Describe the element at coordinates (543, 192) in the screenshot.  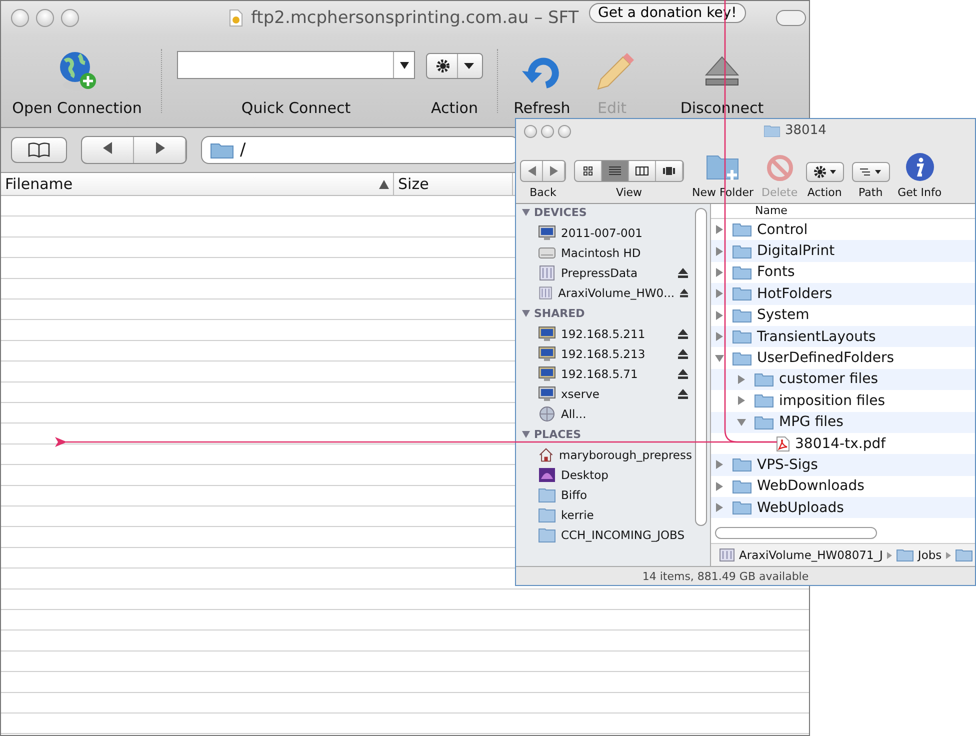
I see `toolbar-label: Back` at that location.